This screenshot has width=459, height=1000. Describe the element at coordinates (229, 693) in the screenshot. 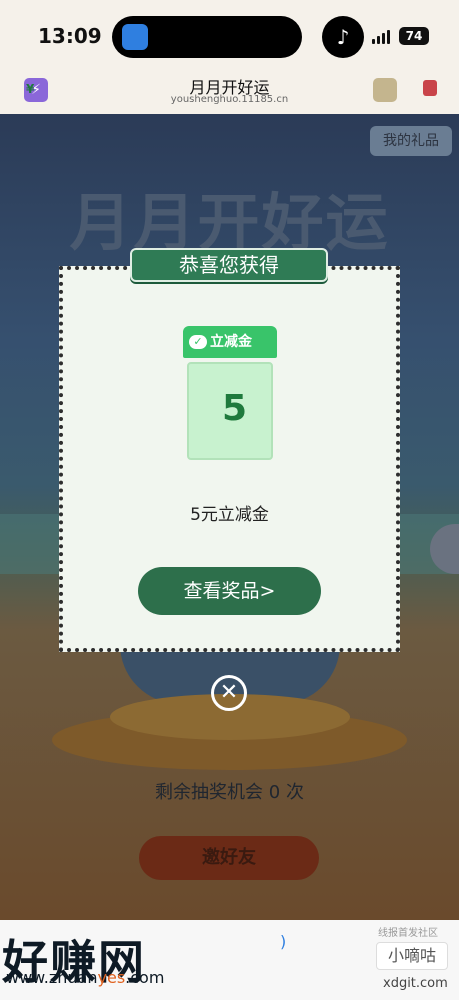

I see `close-icon: ✕` at that location.